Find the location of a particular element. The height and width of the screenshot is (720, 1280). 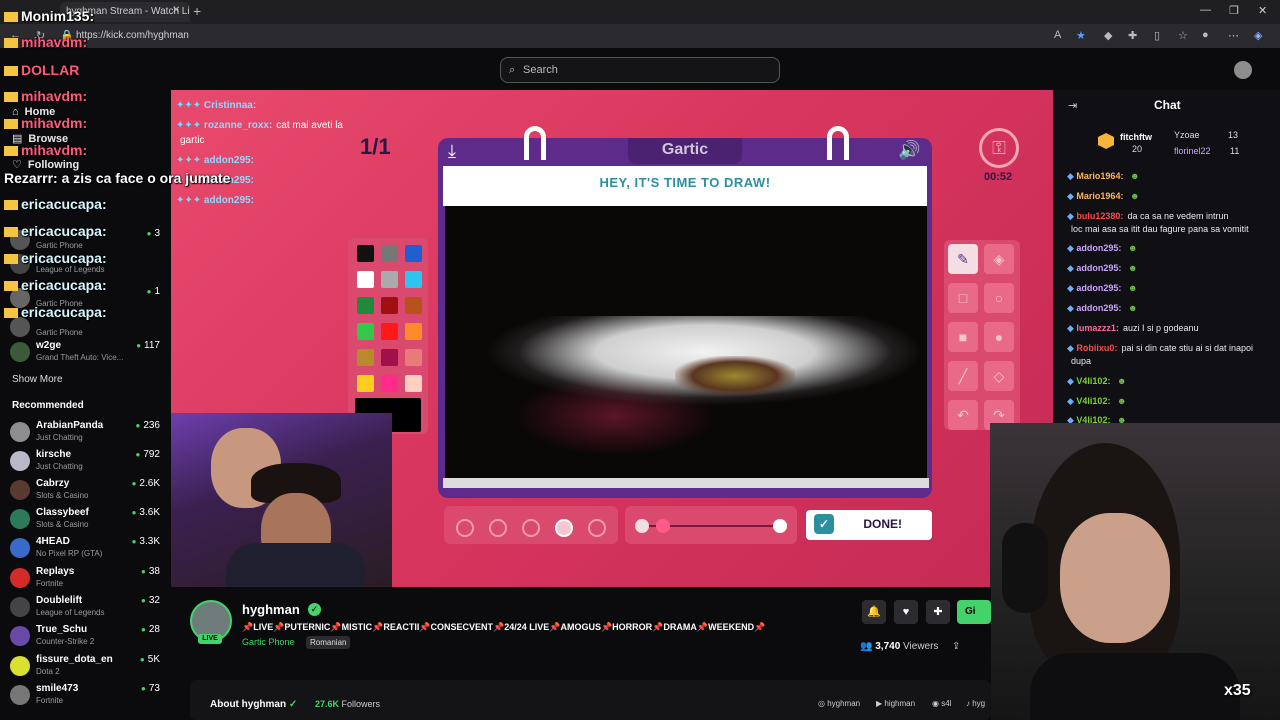

chat-text: pai si din cate stiu ai si dat inapoi is located at coordinates (1187, 348).